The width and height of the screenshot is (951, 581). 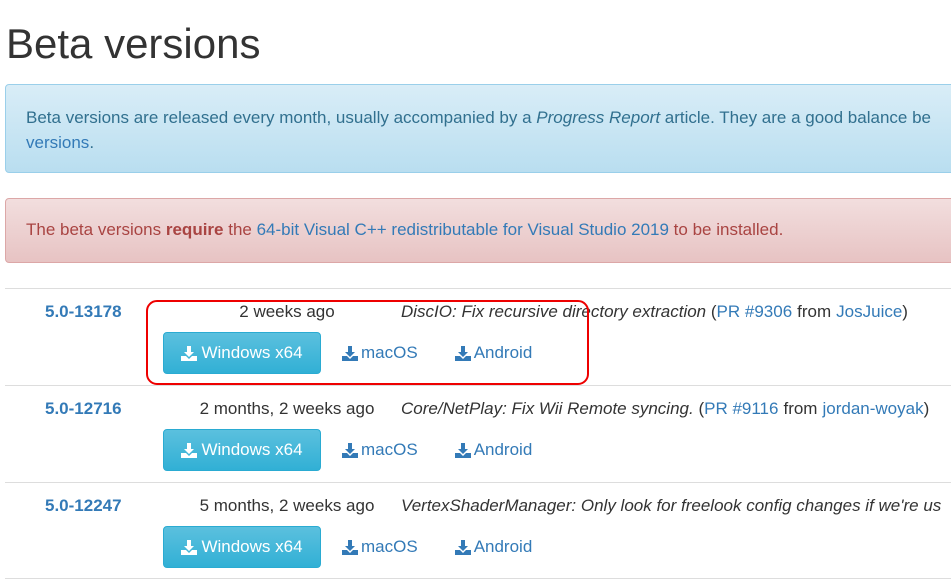 I want to click on danger-text: The beta versions, so click(x=96, y=229).